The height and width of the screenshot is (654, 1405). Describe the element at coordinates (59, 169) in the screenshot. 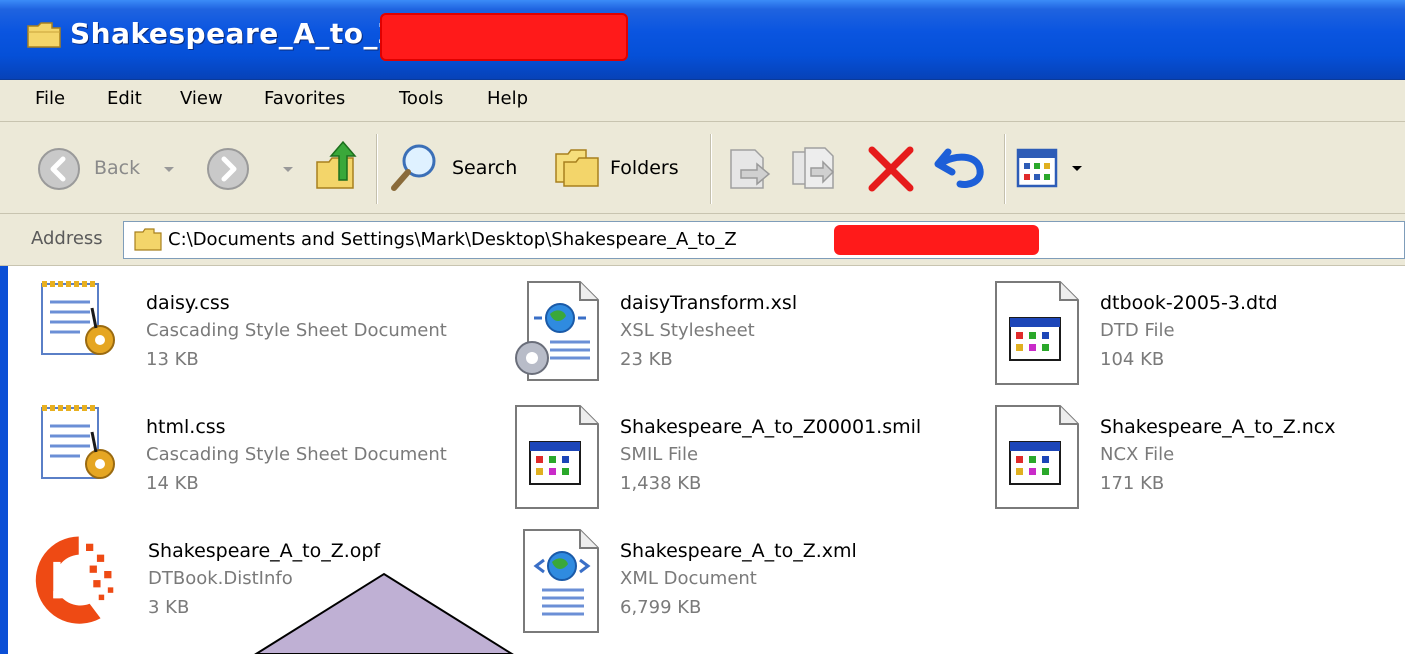

I see `back-arrow-icon` at that location.